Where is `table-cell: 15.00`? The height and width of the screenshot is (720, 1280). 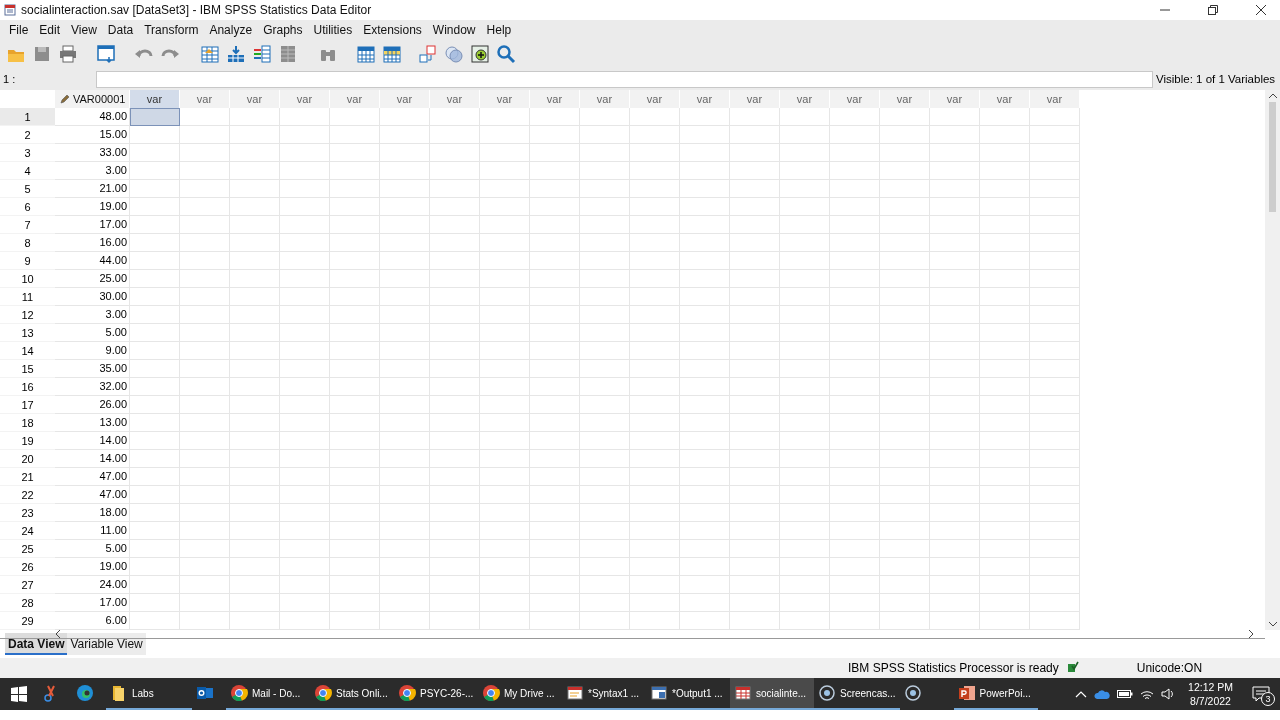
table-cell: 15.00 is located at coordinates (92, 135).